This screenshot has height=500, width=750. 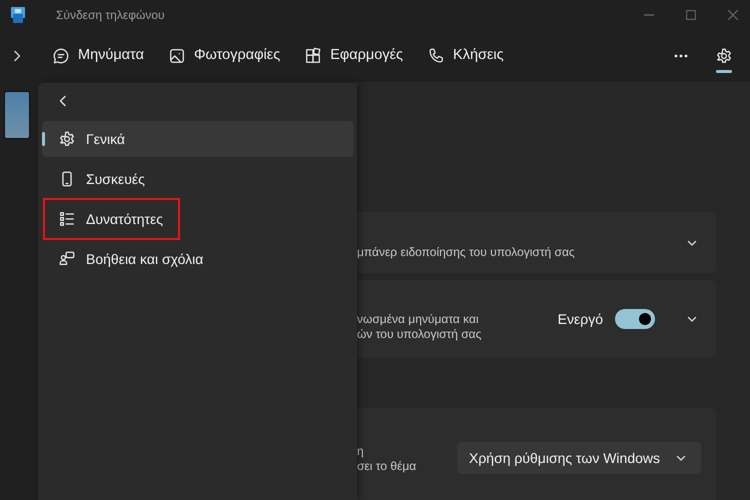 I want to click on window-title: Σύνδεση τηλεφώνου, so click(x=110, y=15).